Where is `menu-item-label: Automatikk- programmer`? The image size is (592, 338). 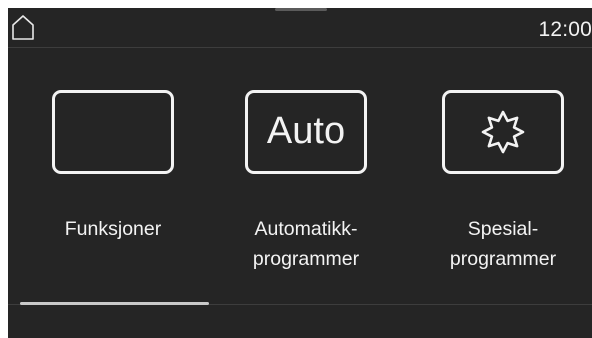
menu-item-label: Automatikk- programmer is located at coordinates (306, 244).